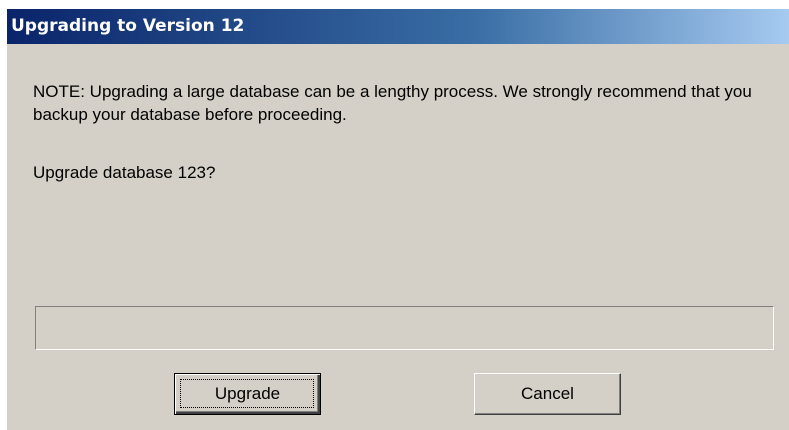 The height and width of the screenshot is (430, 789). What do you see at coordinates (398, 26) in the screenshot?
I see `title-bar: Upgrading to Version 12` at bounding box center [398, 26].